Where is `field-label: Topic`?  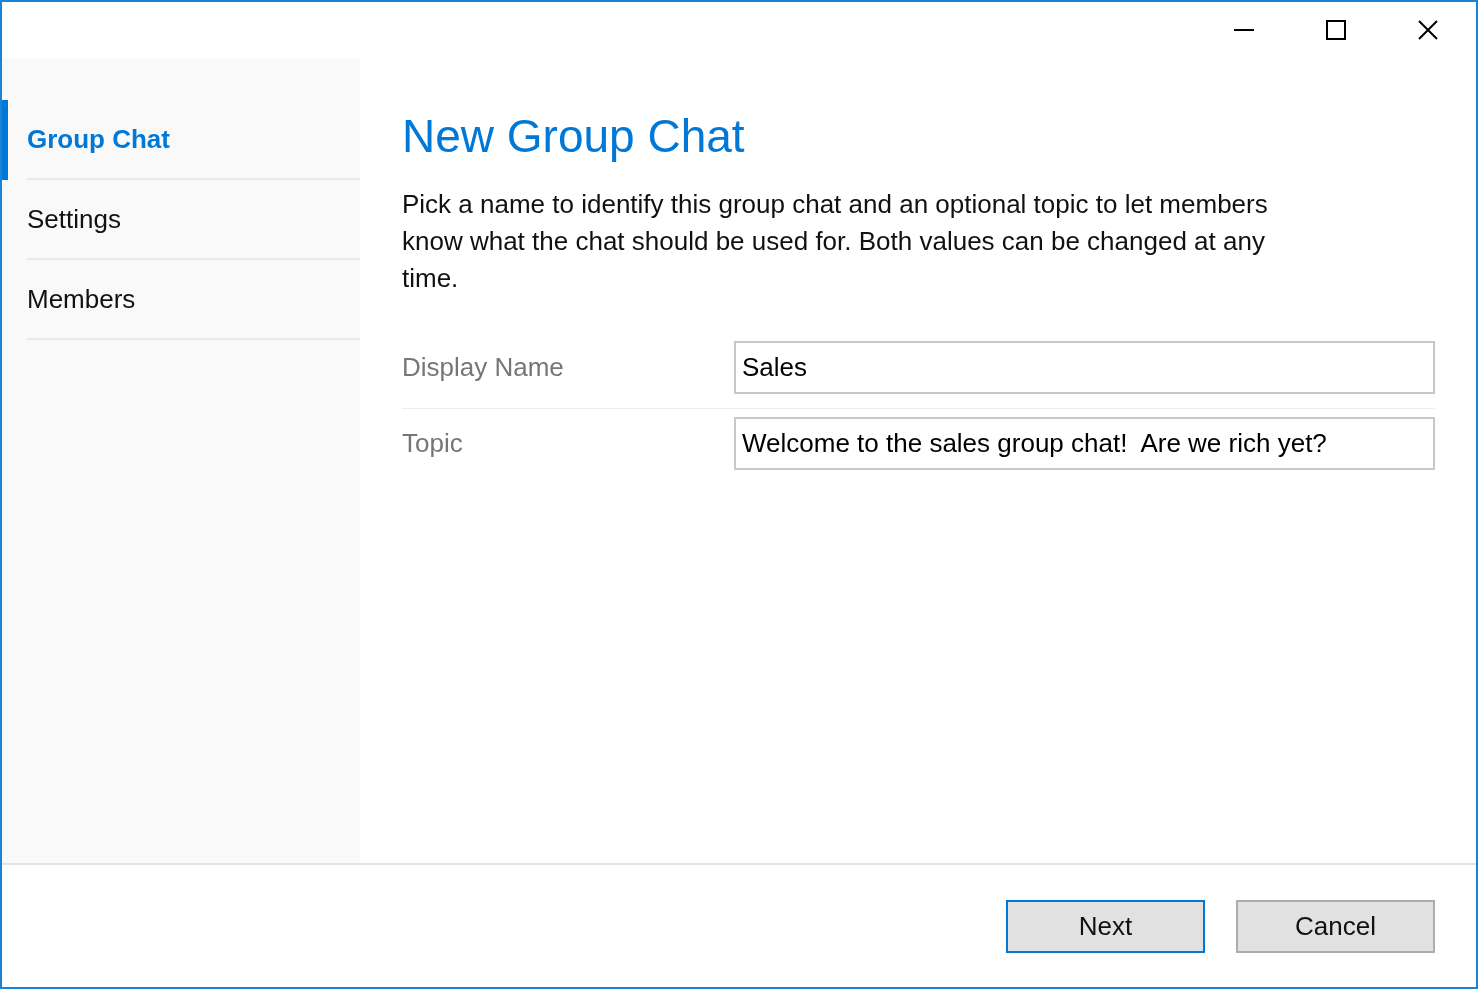 field-label: Topic is located at coordinates (433, 443).